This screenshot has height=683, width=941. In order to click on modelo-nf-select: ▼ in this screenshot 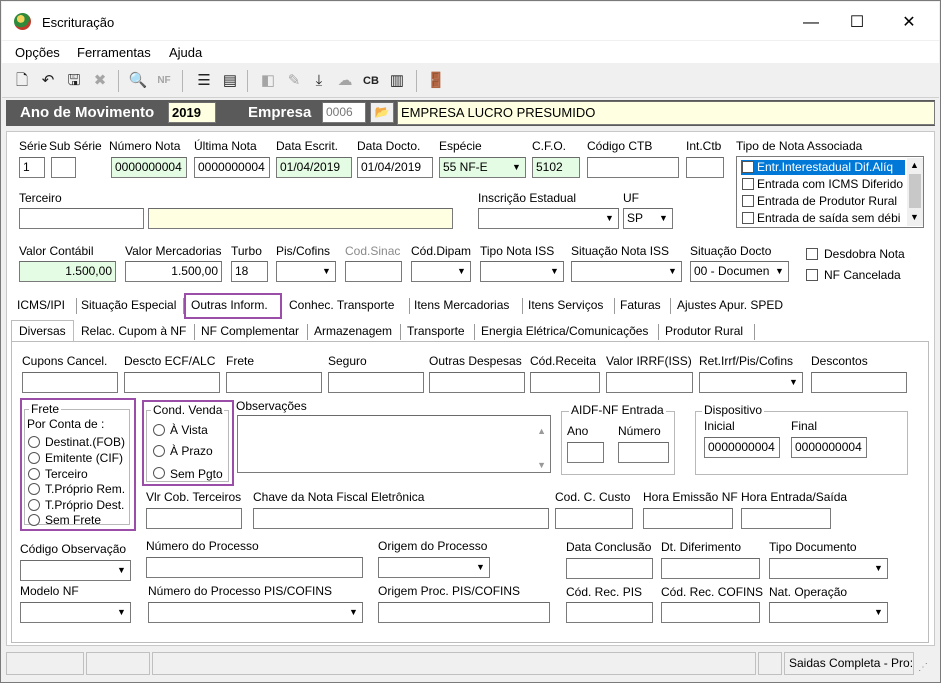, I will do `click(75, 612)`.